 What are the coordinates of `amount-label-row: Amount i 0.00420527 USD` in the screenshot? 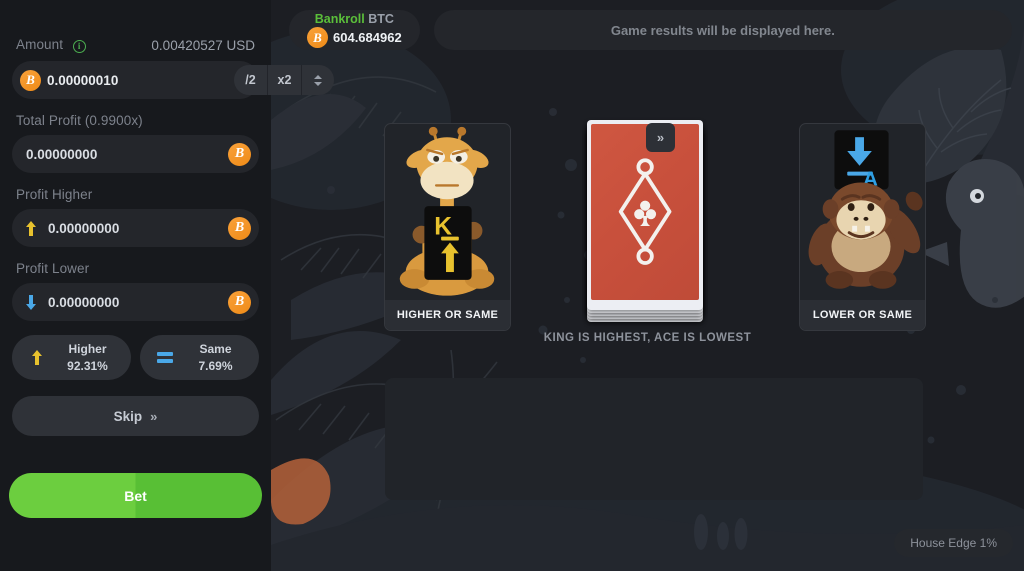 It's located at (135, 48).